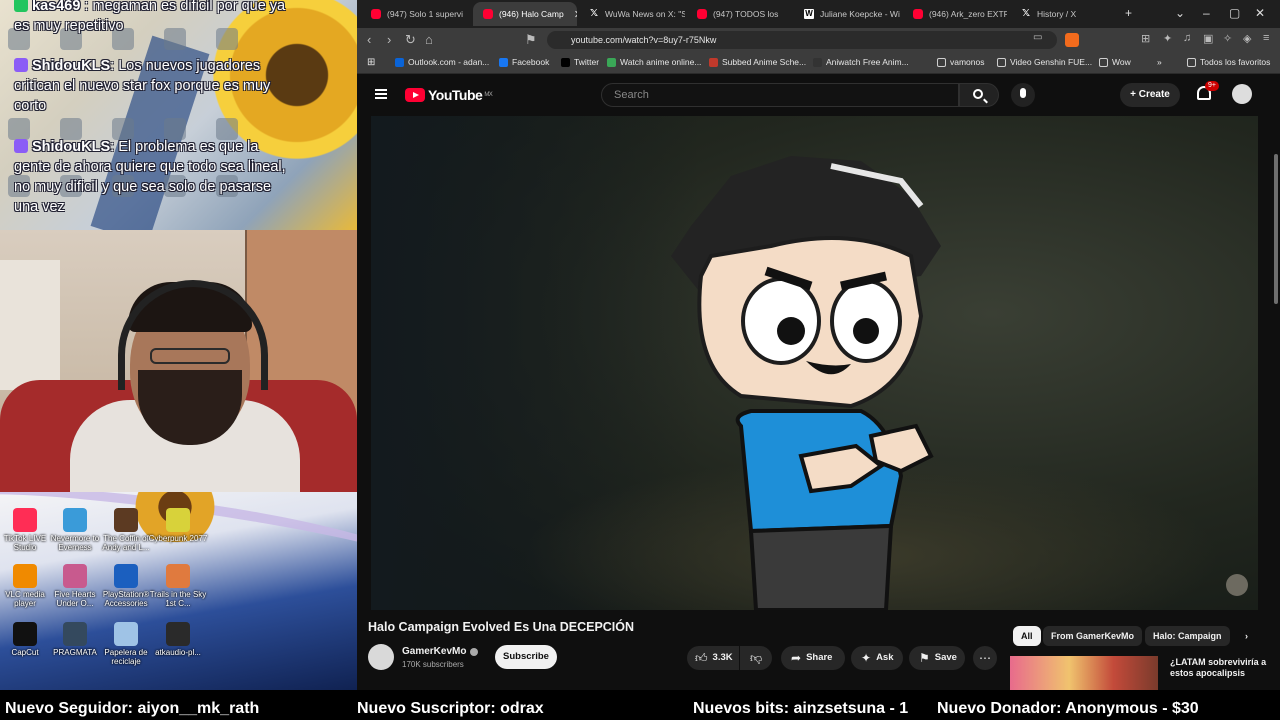 This screenshot has width=1280, height=720. What do you see at coordinates (780, 95) in the screenshot?
I see `search-input: Search` at bounding box center [780, 95].